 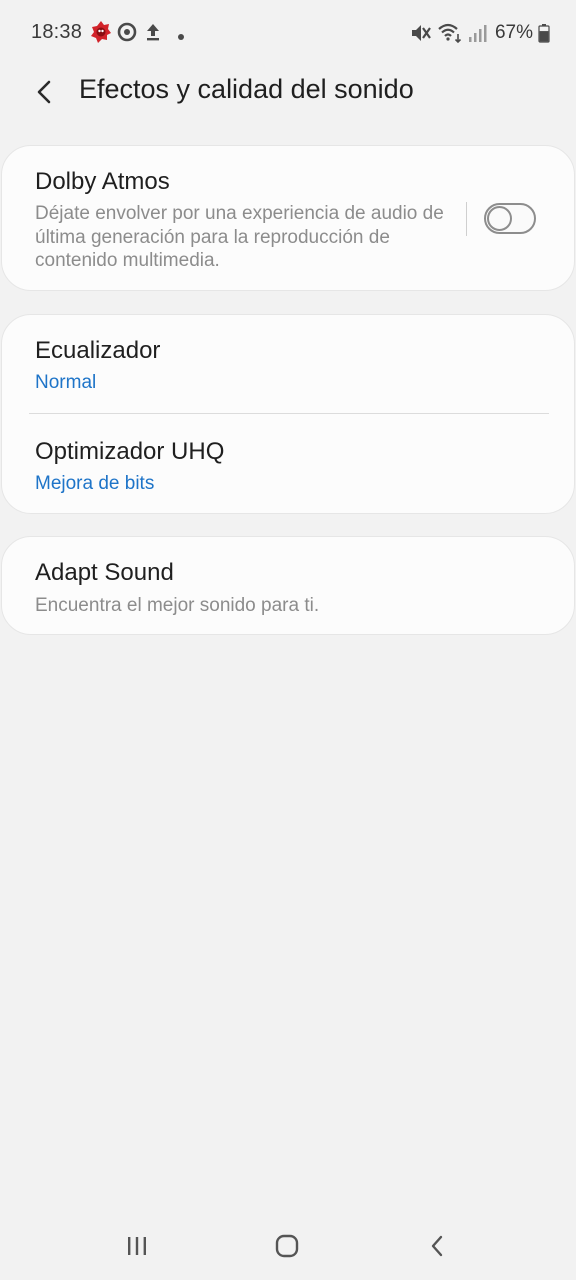 What do you see at coordinates (102, 181) in the screenshot?
I see `dolby-atmos-title: Dolby Atmos` at bounding box center [102, 181].